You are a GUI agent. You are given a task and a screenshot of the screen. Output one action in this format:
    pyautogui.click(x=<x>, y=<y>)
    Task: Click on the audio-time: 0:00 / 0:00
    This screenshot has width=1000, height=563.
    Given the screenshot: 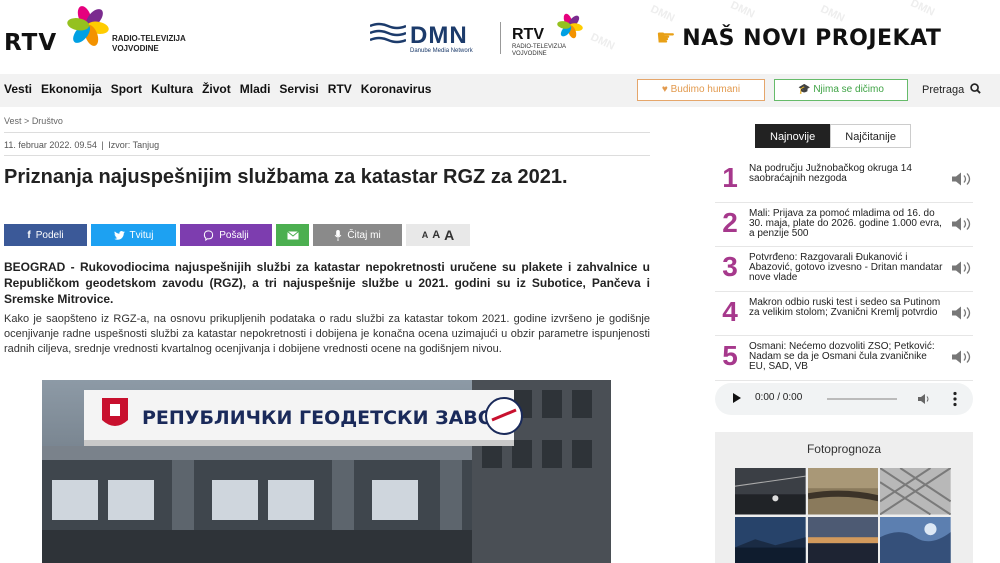 What is the action you would take?
    pyautogui.click(x=779, y=397)
    